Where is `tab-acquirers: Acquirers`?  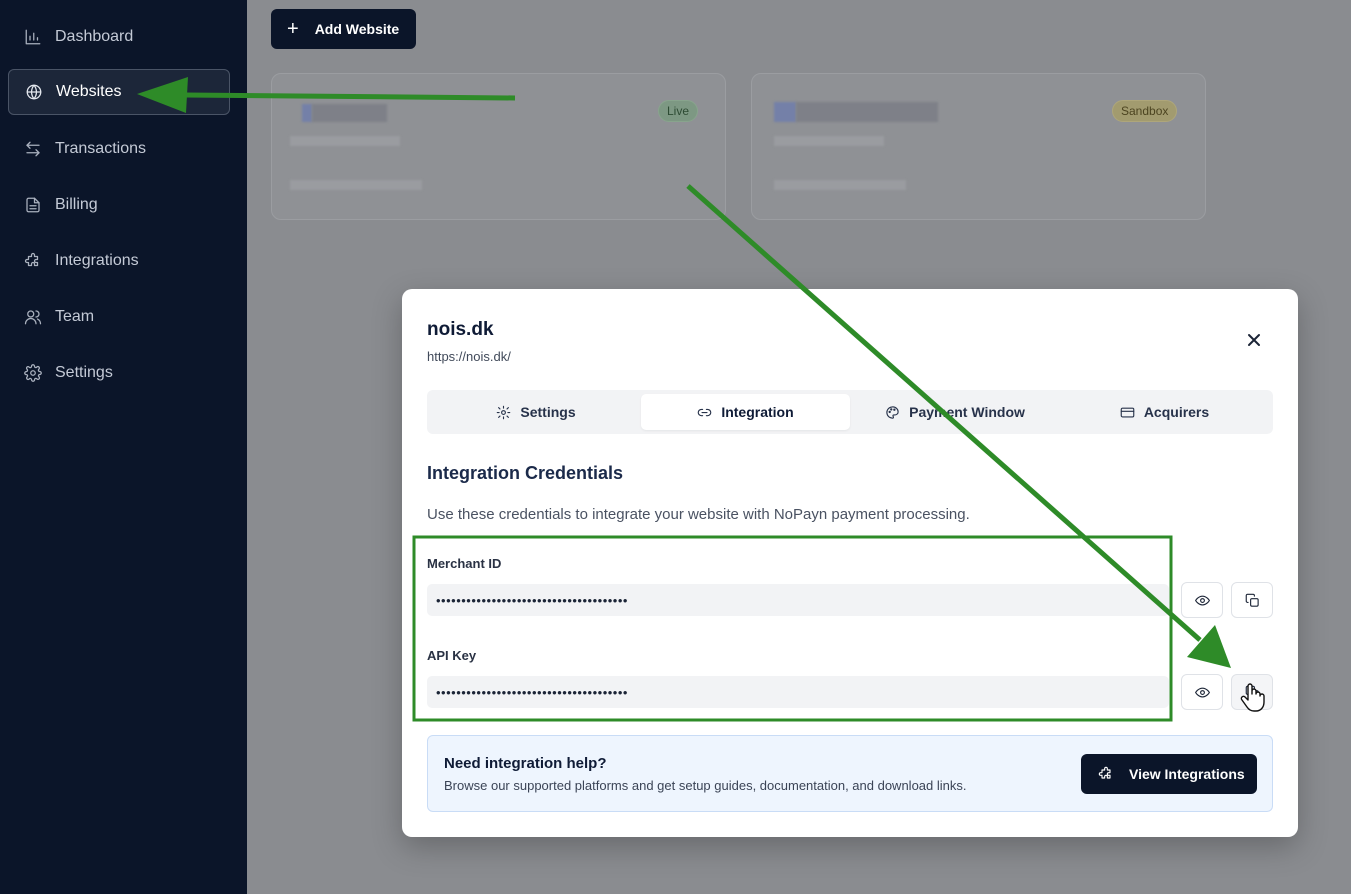
tab-acquirers: Acquirers is located at coordinates (1164, 412).